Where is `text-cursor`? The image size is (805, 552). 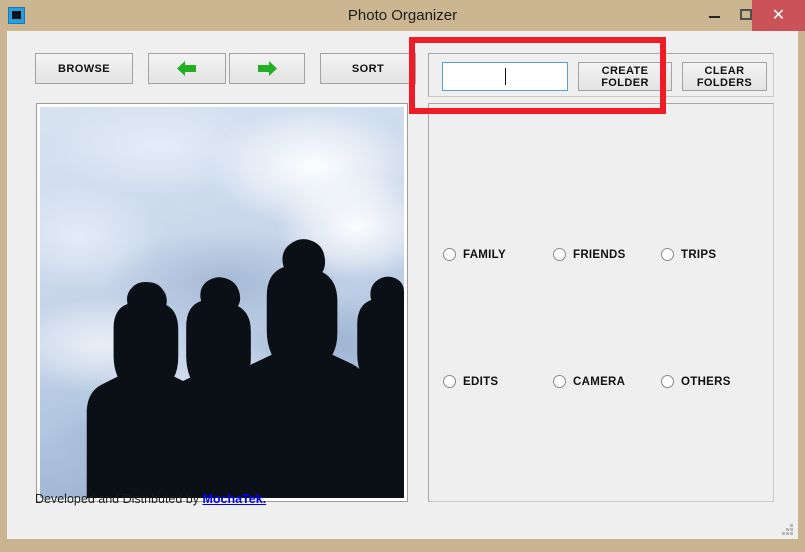
text-cursor is located at coordinates (505, 76).